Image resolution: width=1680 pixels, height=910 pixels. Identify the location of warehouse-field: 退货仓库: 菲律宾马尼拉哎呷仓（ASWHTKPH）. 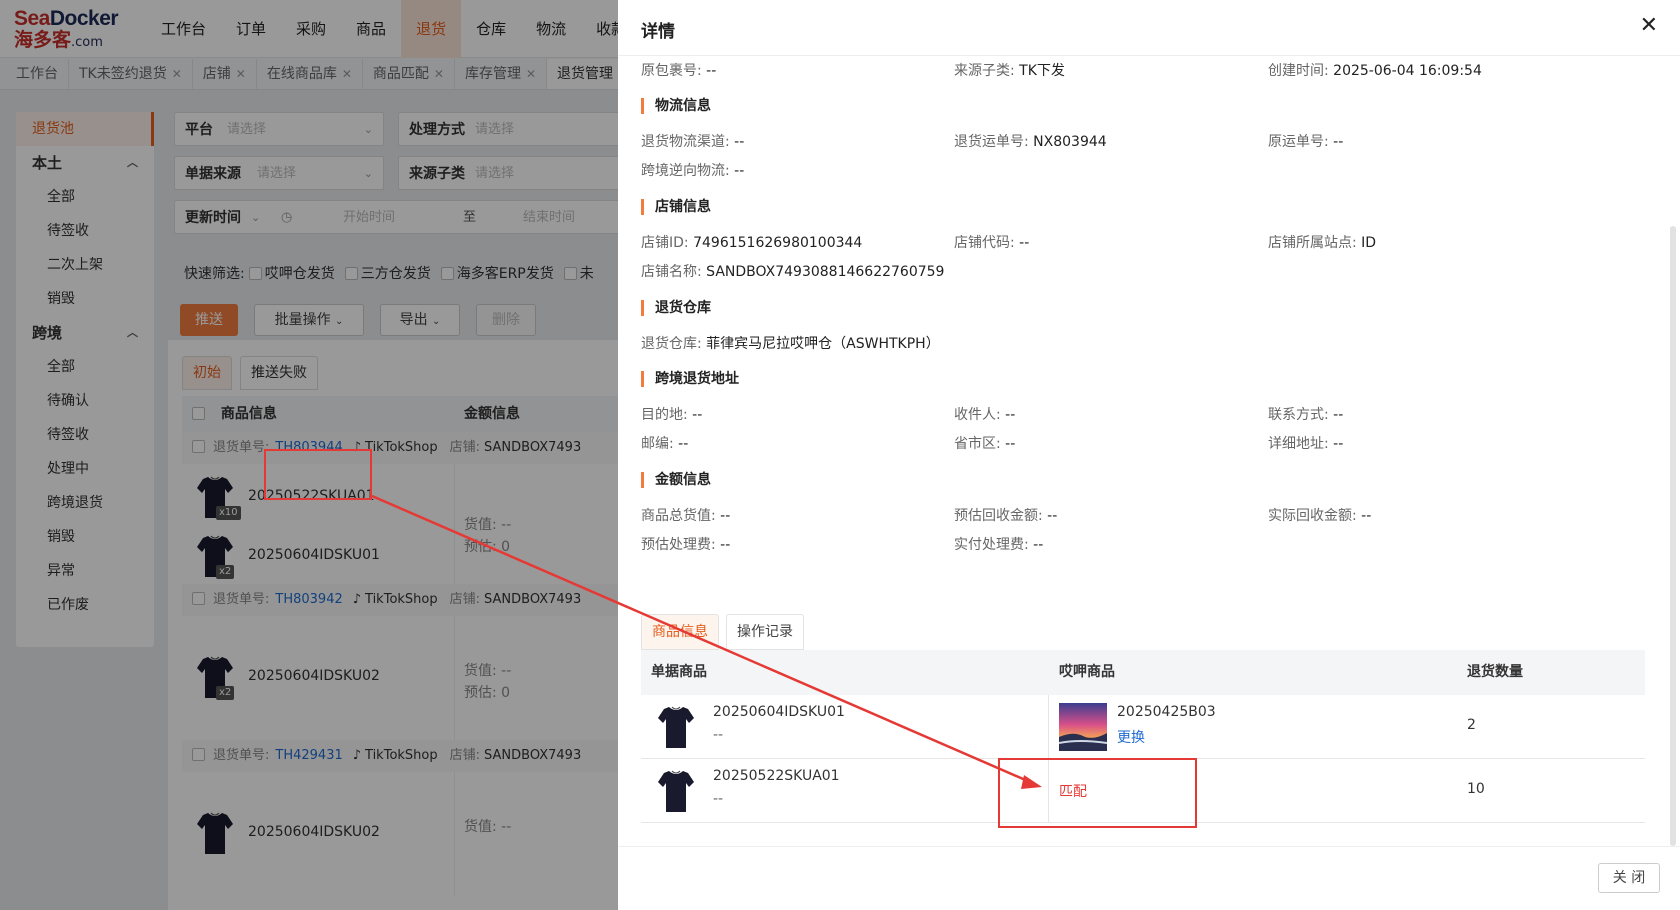
(790, 343).